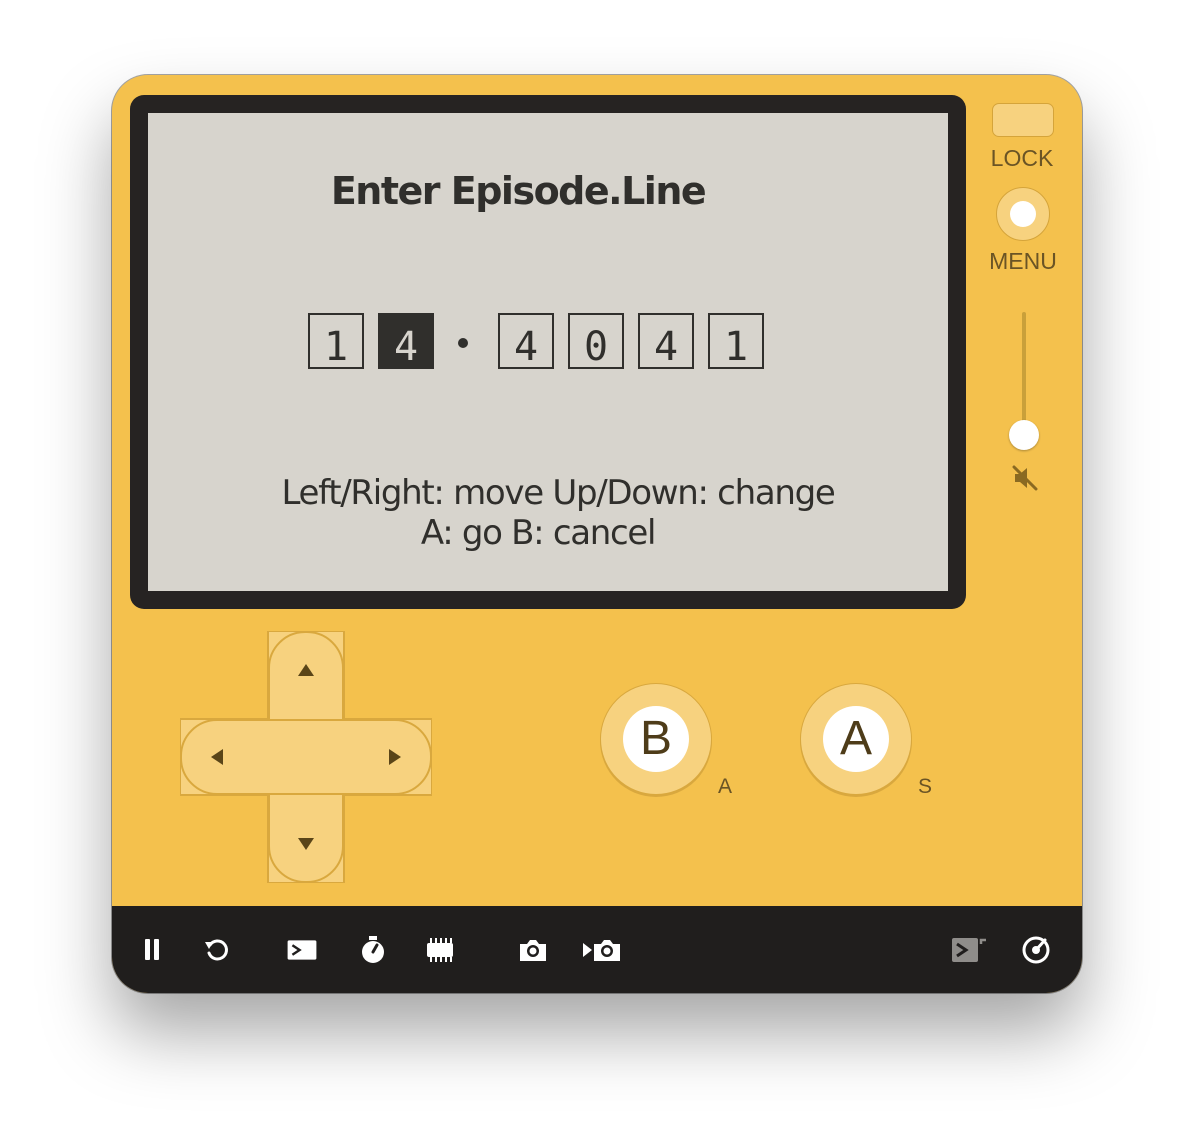 This screenshot has height=1142, width=1194. Describe the element at coordinates (1024, 373) in the screenshot. I see `volume-slider-track` at that location.